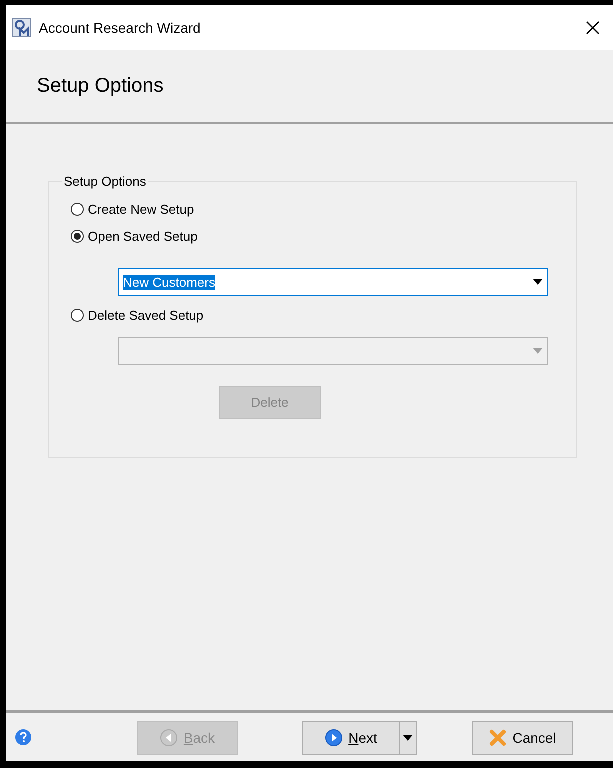 This screenshot has width=613, height=768. What do you see at coordinates (522, 738) in the screenshot?
I see `cancel-button: Cancel` at bounding box center [522, 738].